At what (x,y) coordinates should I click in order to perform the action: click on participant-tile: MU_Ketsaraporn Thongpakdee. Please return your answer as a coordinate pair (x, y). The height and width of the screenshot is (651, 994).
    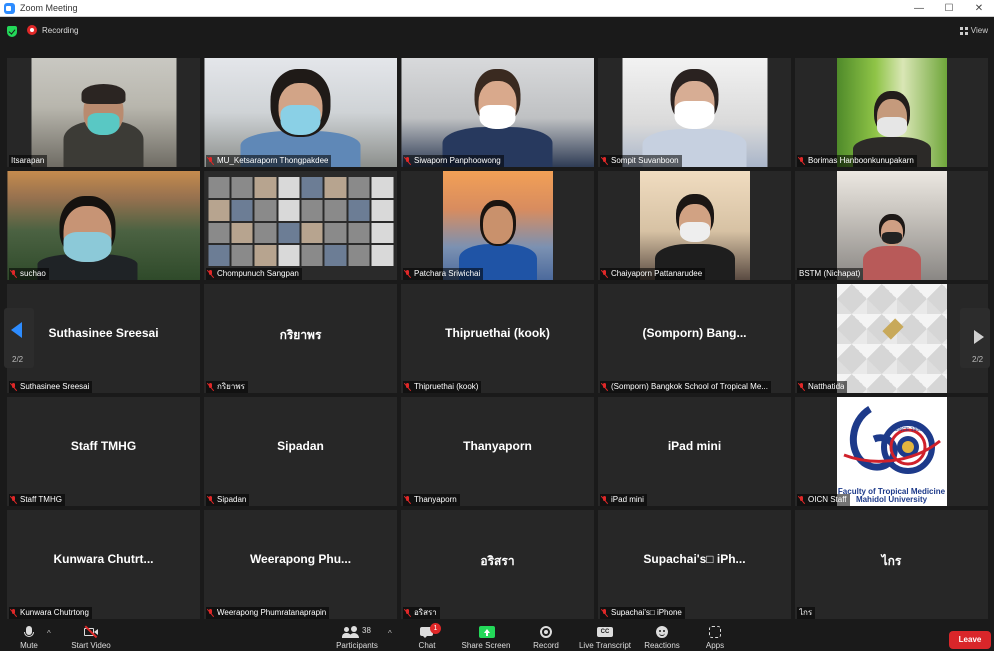
    Looking at the image, I should click on (300, 112).